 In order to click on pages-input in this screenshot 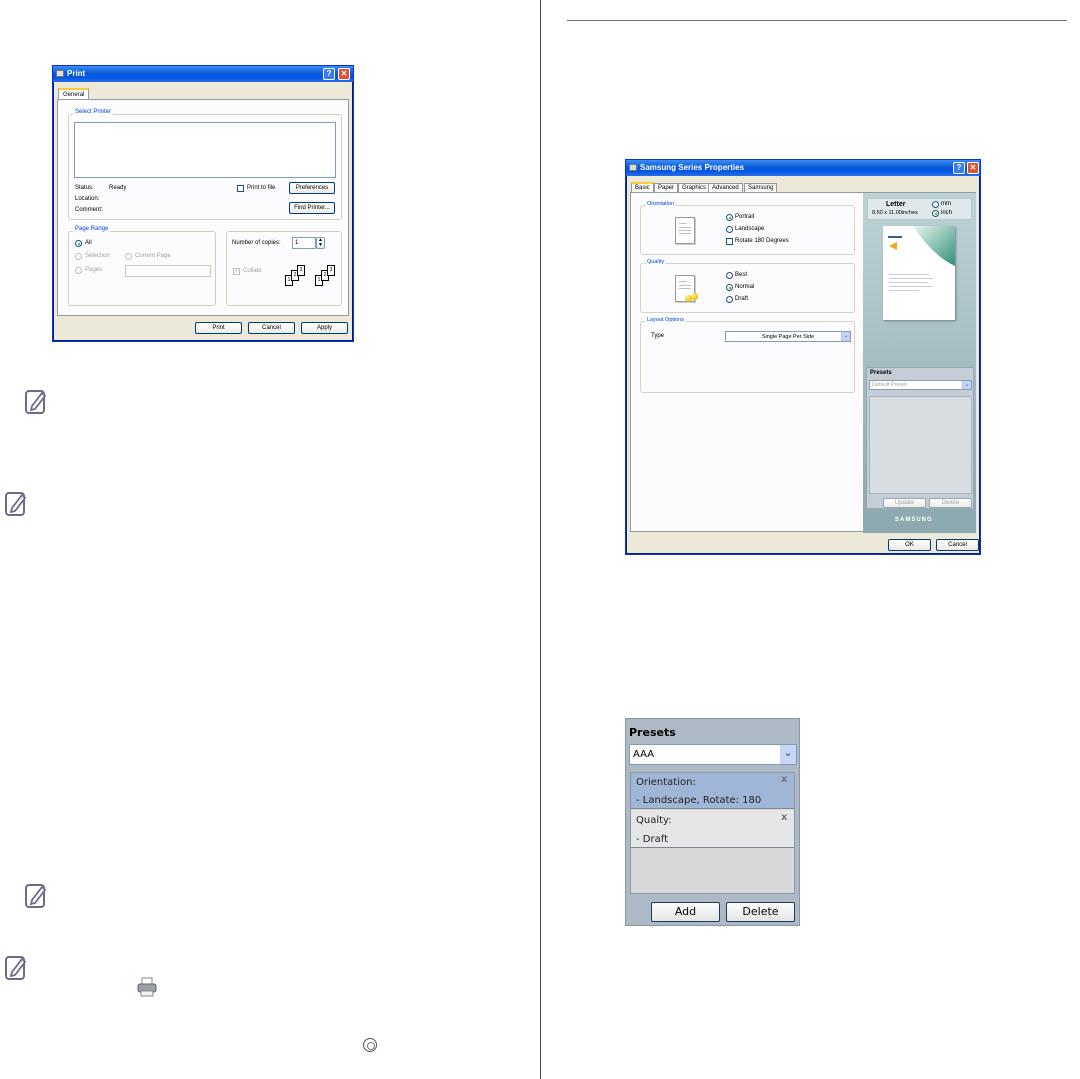, I will do `click(168, 271)`.